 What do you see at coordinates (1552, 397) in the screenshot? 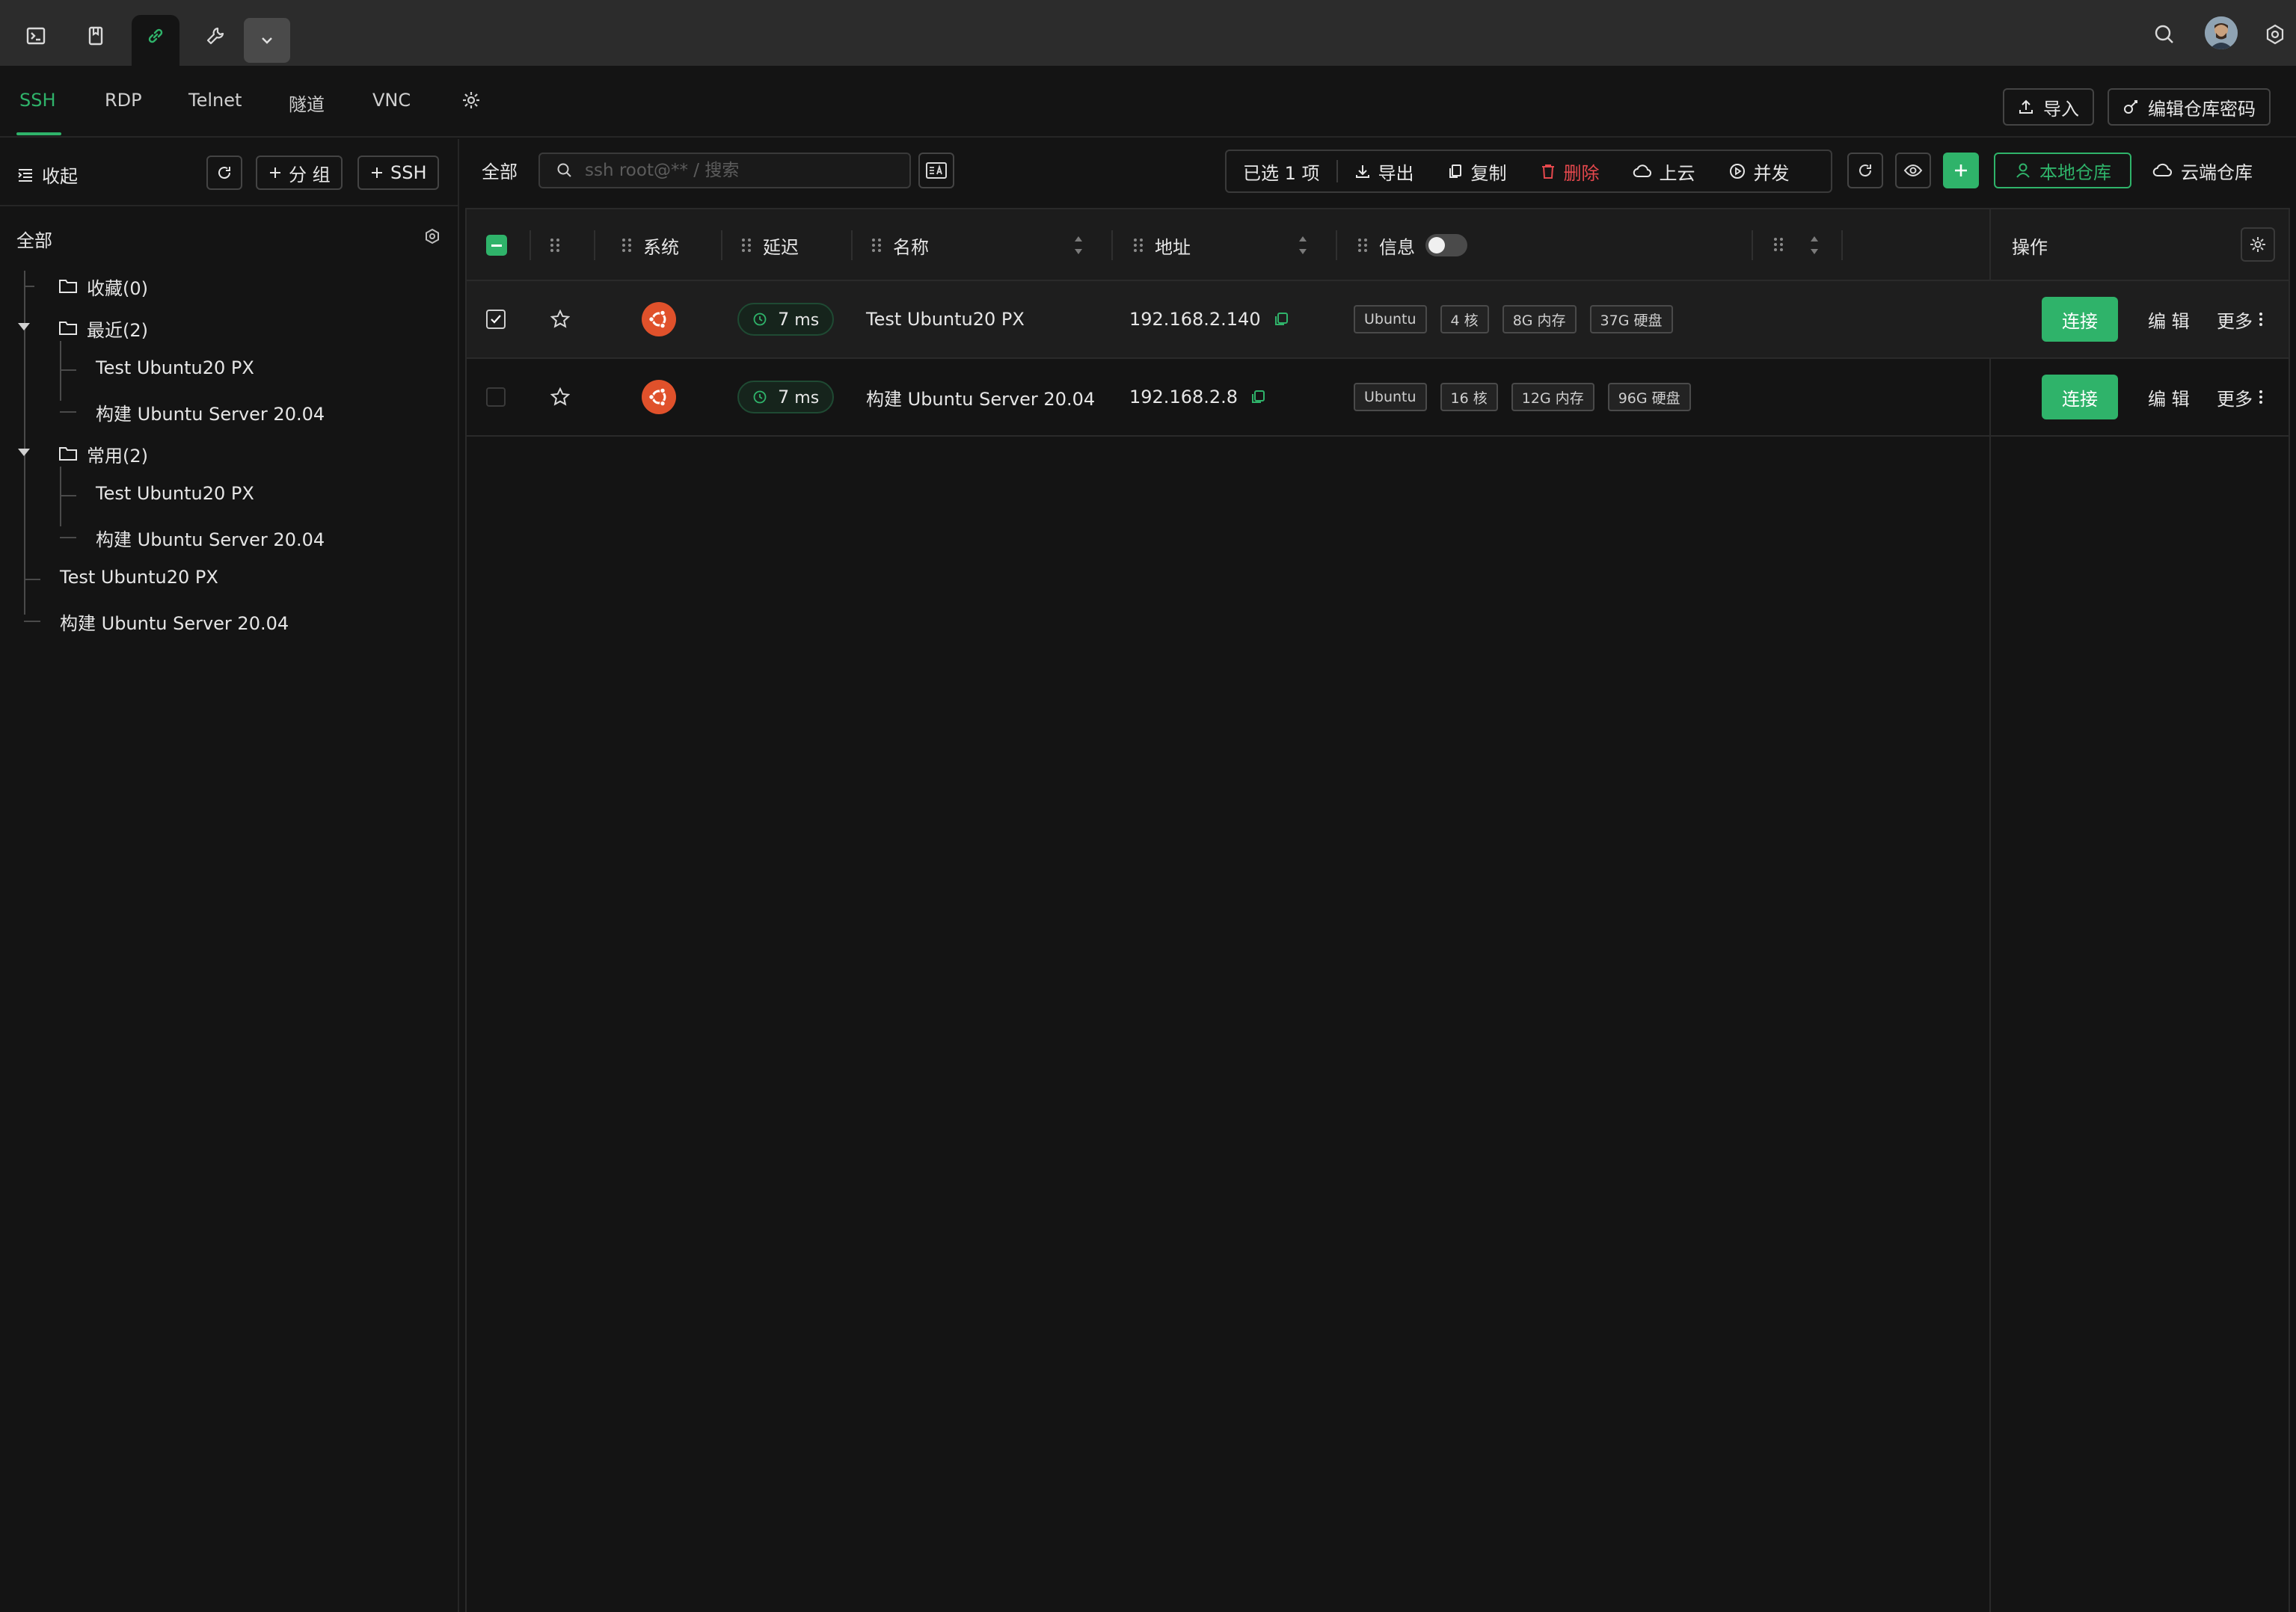
I see `tag-memory: 12G 内存` at bounding box center [1552, 397].